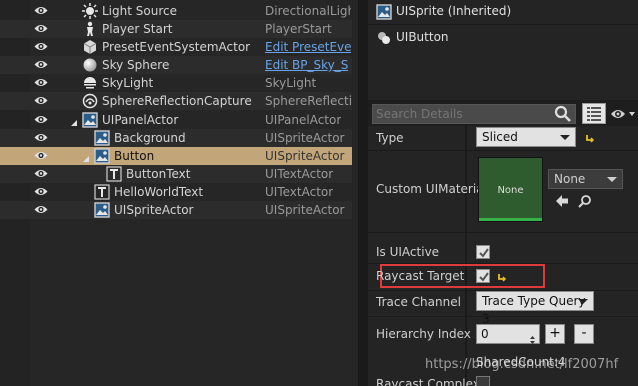  I want to click on component-label: UISprite (Inherited), so click(454, 11).